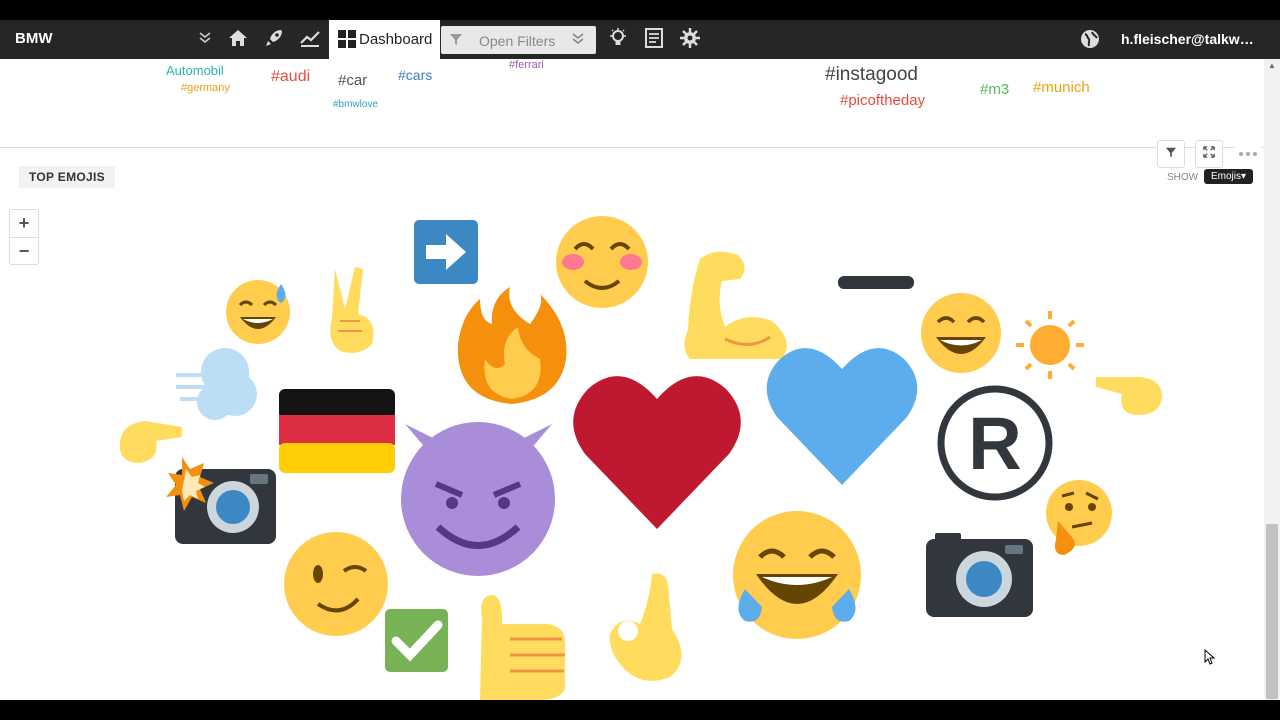 This screenshot has height=720, width=1280. I want to click on joy-emoji, so click(797, 575).